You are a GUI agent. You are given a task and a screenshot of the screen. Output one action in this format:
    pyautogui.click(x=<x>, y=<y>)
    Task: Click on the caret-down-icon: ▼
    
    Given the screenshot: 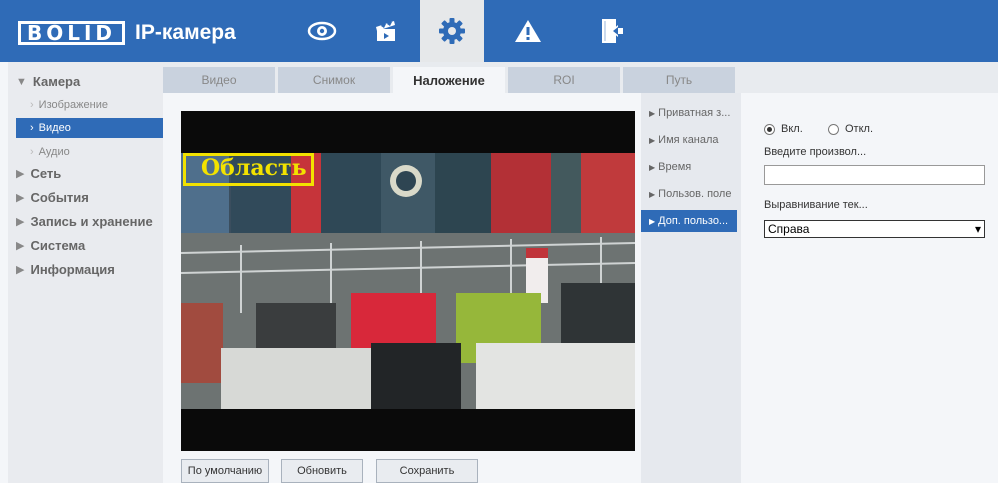 What is the action you would take?
    pyautogui.click(x=21, y=81)
    